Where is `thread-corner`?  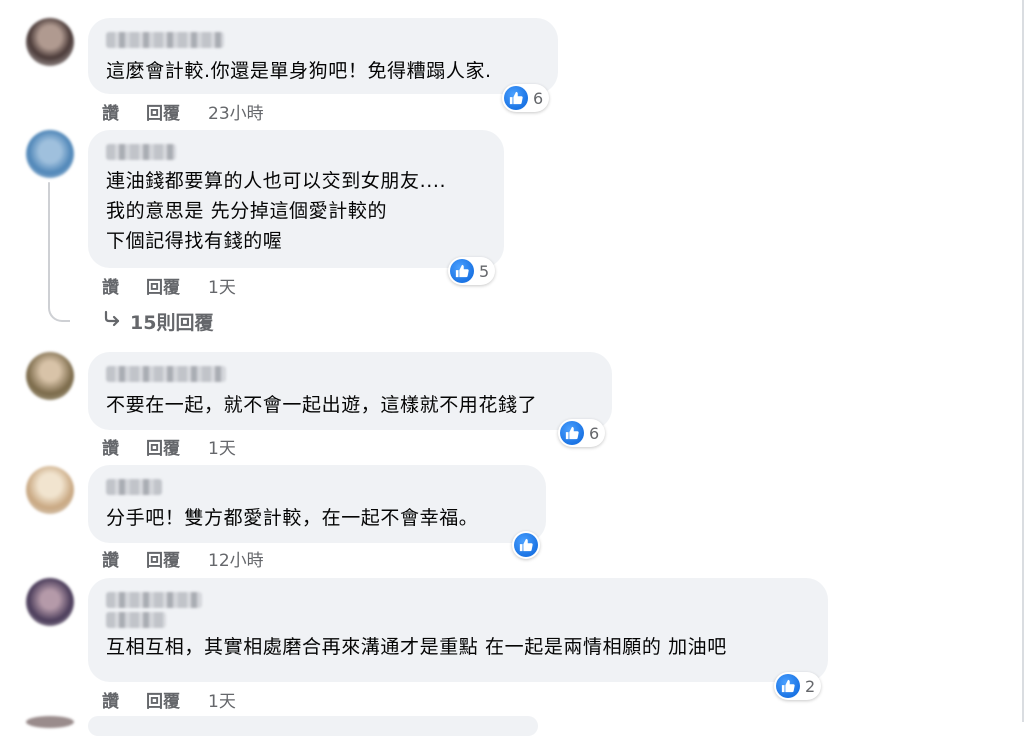 thread-corner is located at coordinates (59, 311).